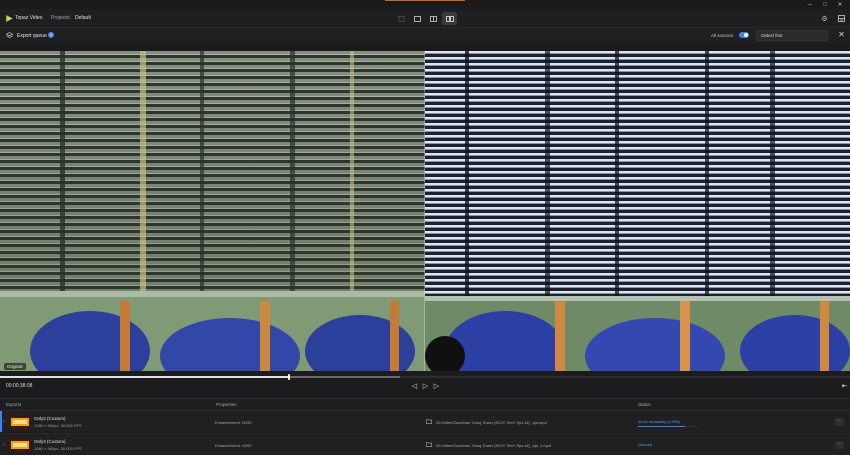  Describe the element at coordinates (825, 4) in the screenshot. I see `maximize-button: □` at that location.